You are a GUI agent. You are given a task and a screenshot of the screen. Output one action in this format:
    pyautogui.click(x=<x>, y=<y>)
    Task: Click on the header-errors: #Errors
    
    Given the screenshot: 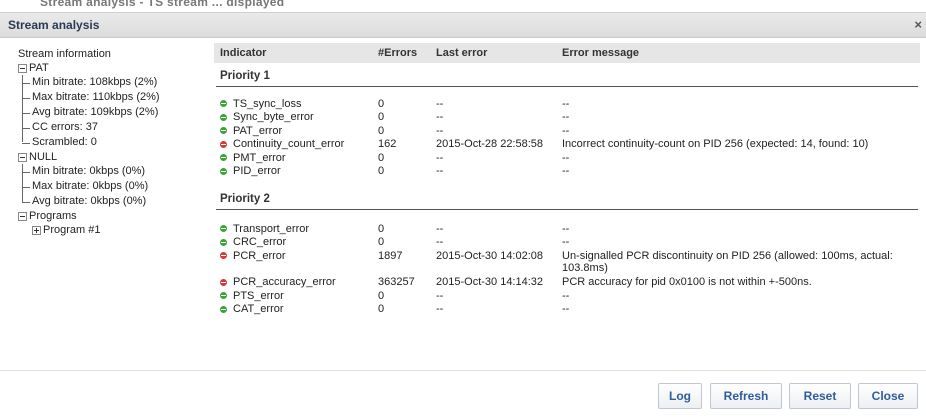 What is the action you would take?
    pyautogui.click(x=407, y=53)
    